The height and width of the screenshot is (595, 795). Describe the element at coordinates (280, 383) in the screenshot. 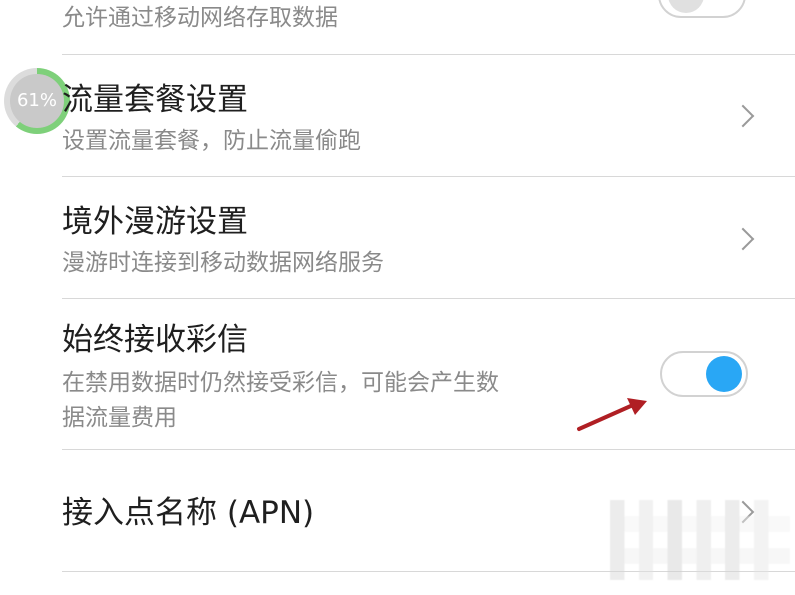

I see `always-receive-mms-subtitle-line-1: 在禁用数据时仍然接受彩信，可能会产生数` at that location.